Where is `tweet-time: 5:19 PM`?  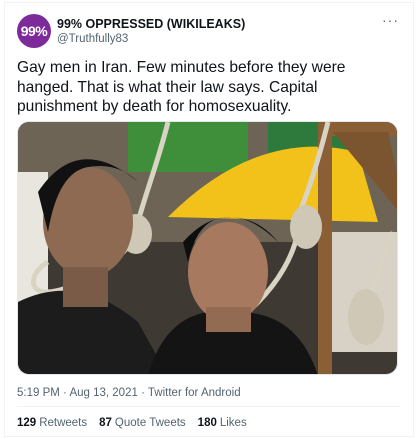
tweet-time: 5:19 PM is located at coordinates (38, 393).